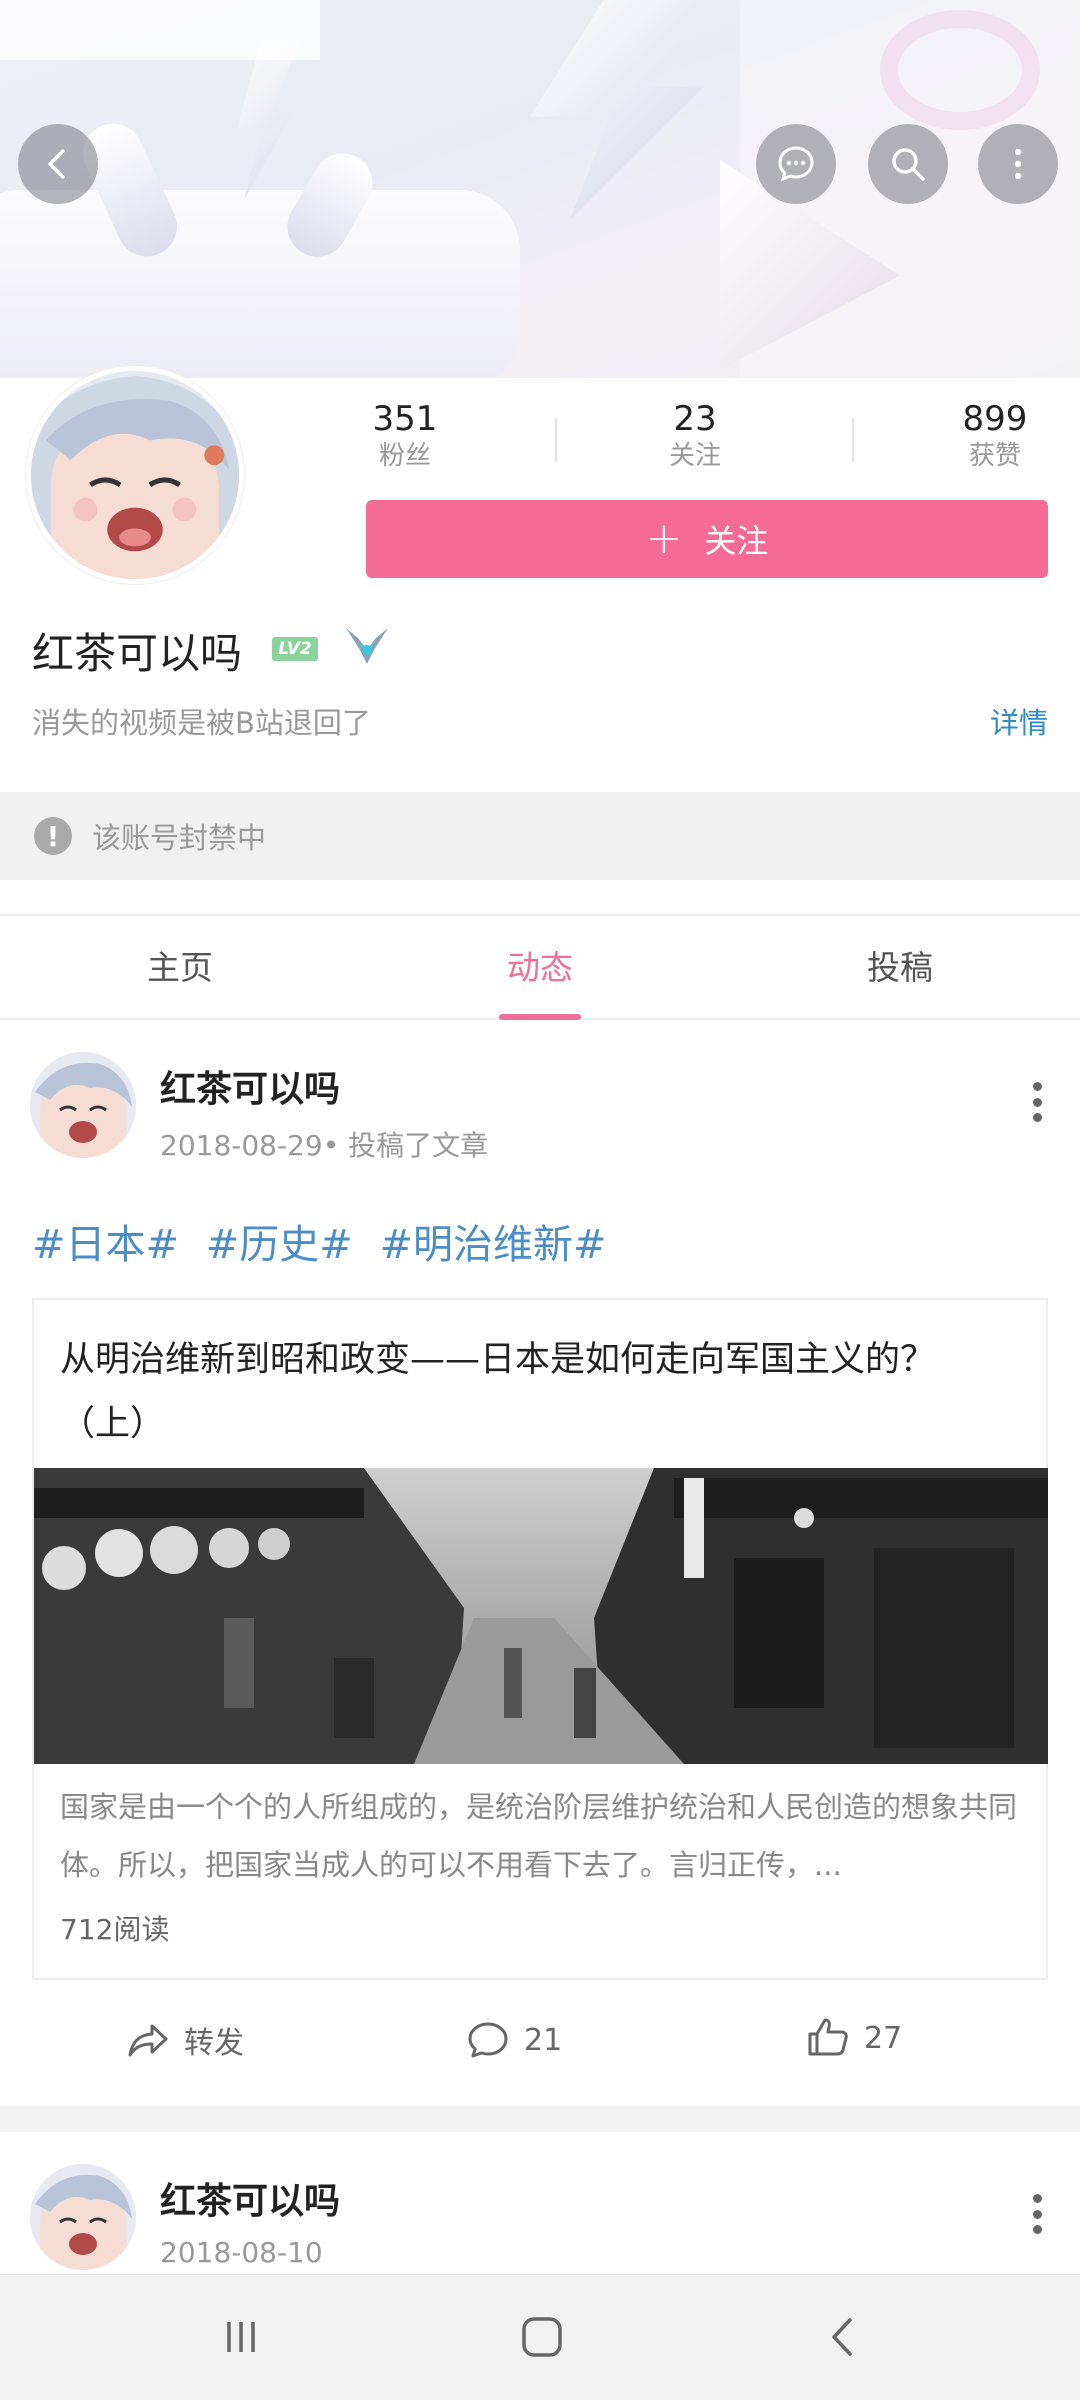 This screenshot has width=1080, height=2400. What do you see at coordinates (694, 456) in the screenshot?
I see `following-label: 关注` at bounding box center [694, 456].